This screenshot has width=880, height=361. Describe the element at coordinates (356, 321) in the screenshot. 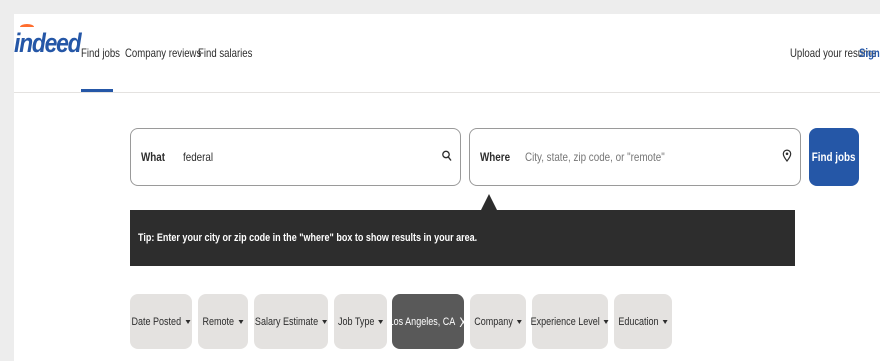

I see `filter-label: Job Type` at that location.